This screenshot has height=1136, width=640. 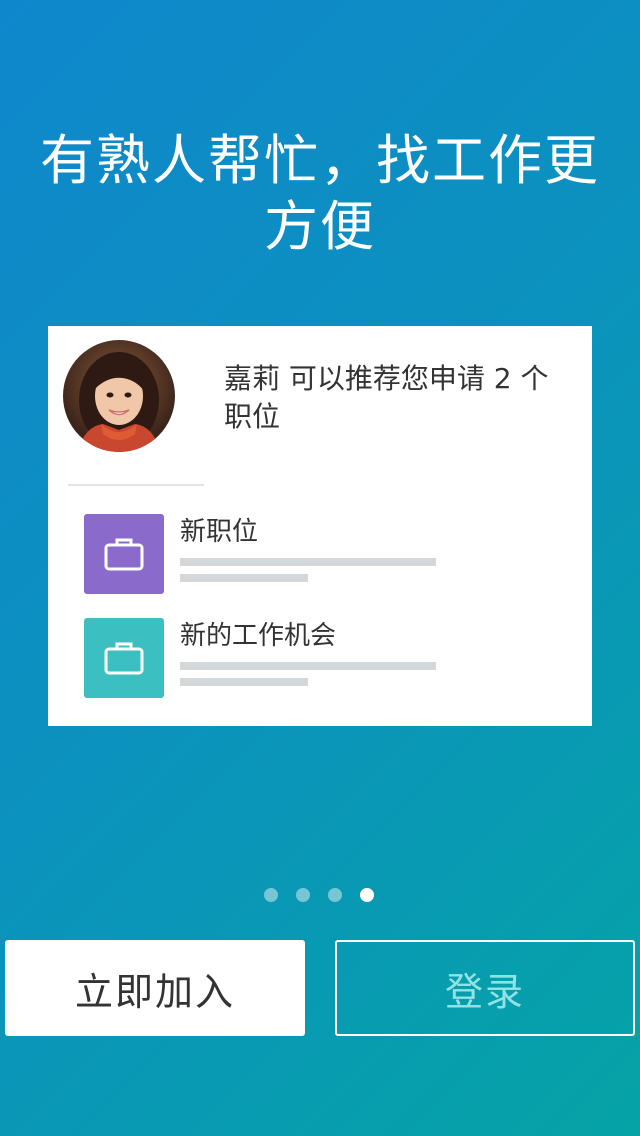 I want to click on join-now-button: 立即加入, so click(x=155, y=988).